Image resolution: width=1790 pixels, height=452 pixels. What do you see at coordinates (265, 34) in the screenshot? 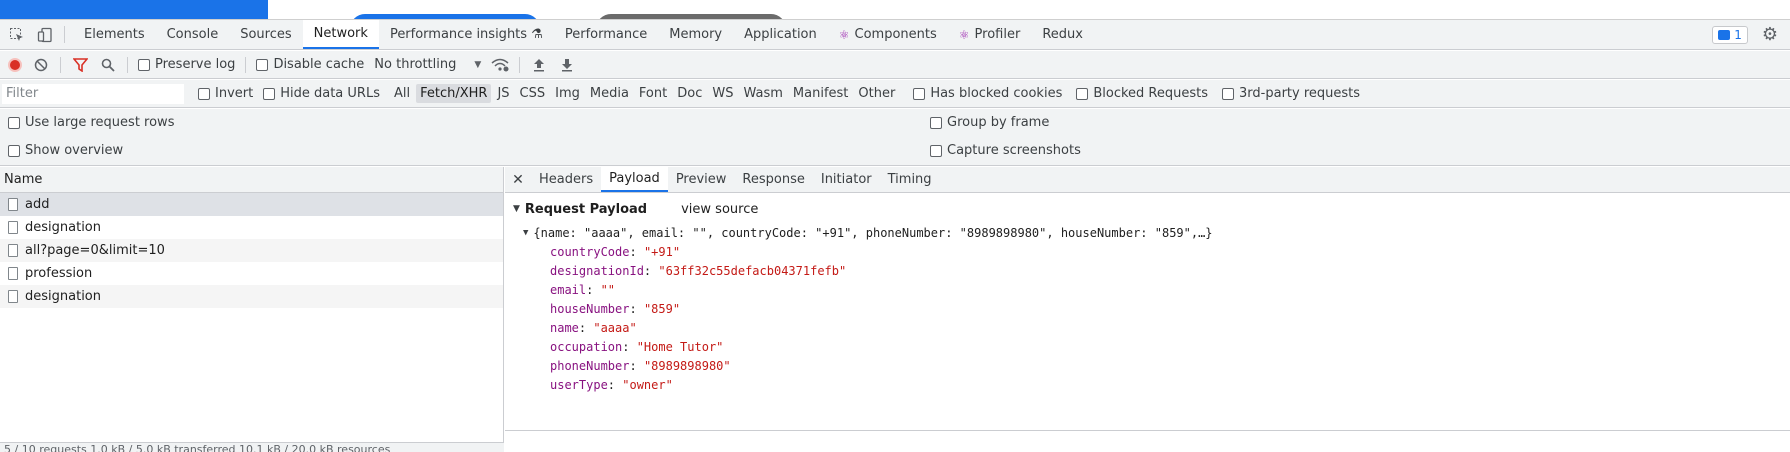
I see `tab-sources: Sources` at bounding box center [265, 34].